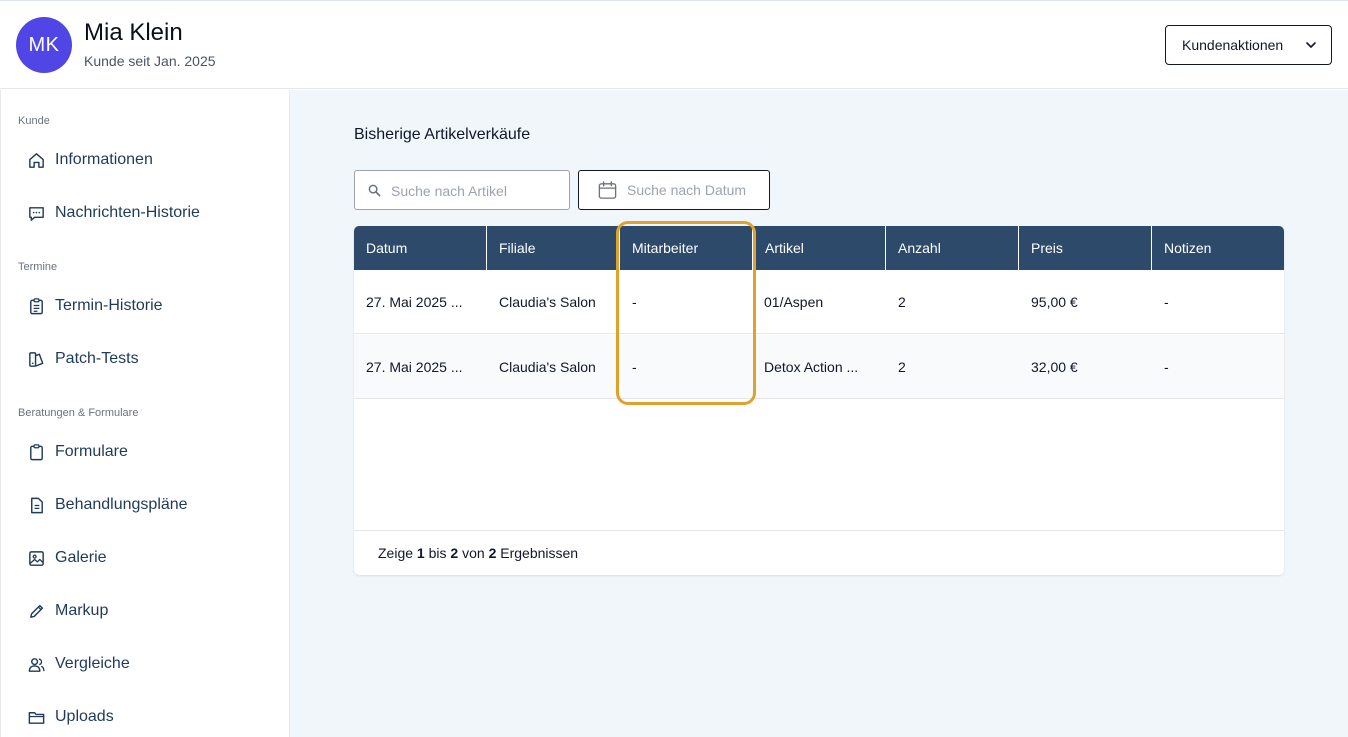  Describe the element at coordinates (36, 451) in the screenshot. I see `clipboard-icon` at that location.